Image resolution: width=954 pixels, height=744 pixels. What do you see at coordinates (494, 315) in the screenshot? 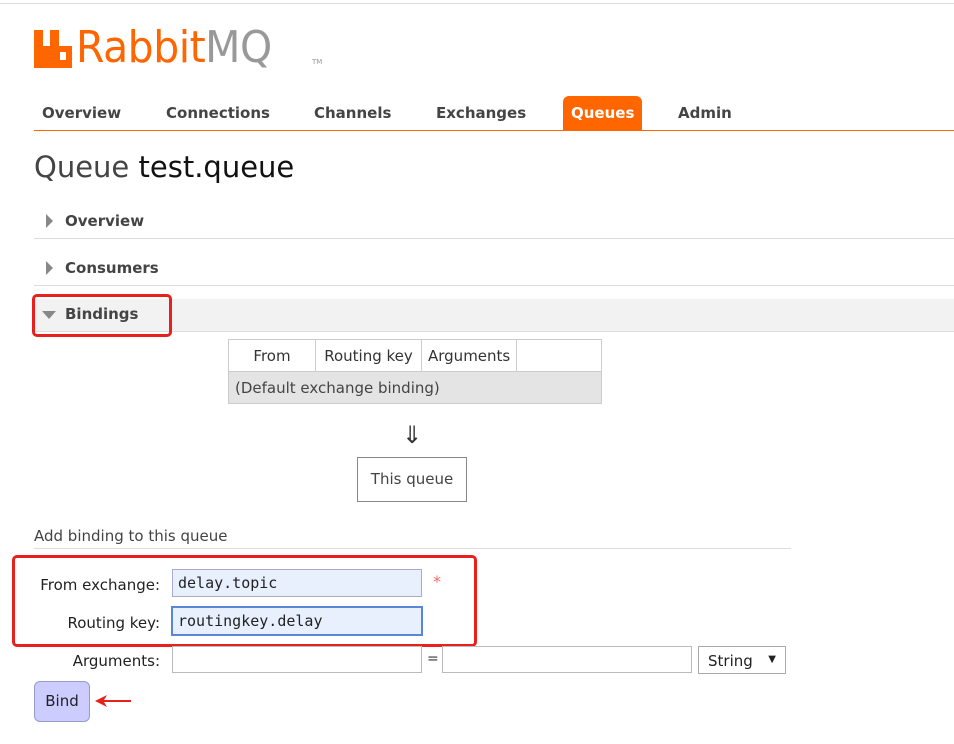
I see `section-bindings: Bindings` at bounding box center [494, 315].